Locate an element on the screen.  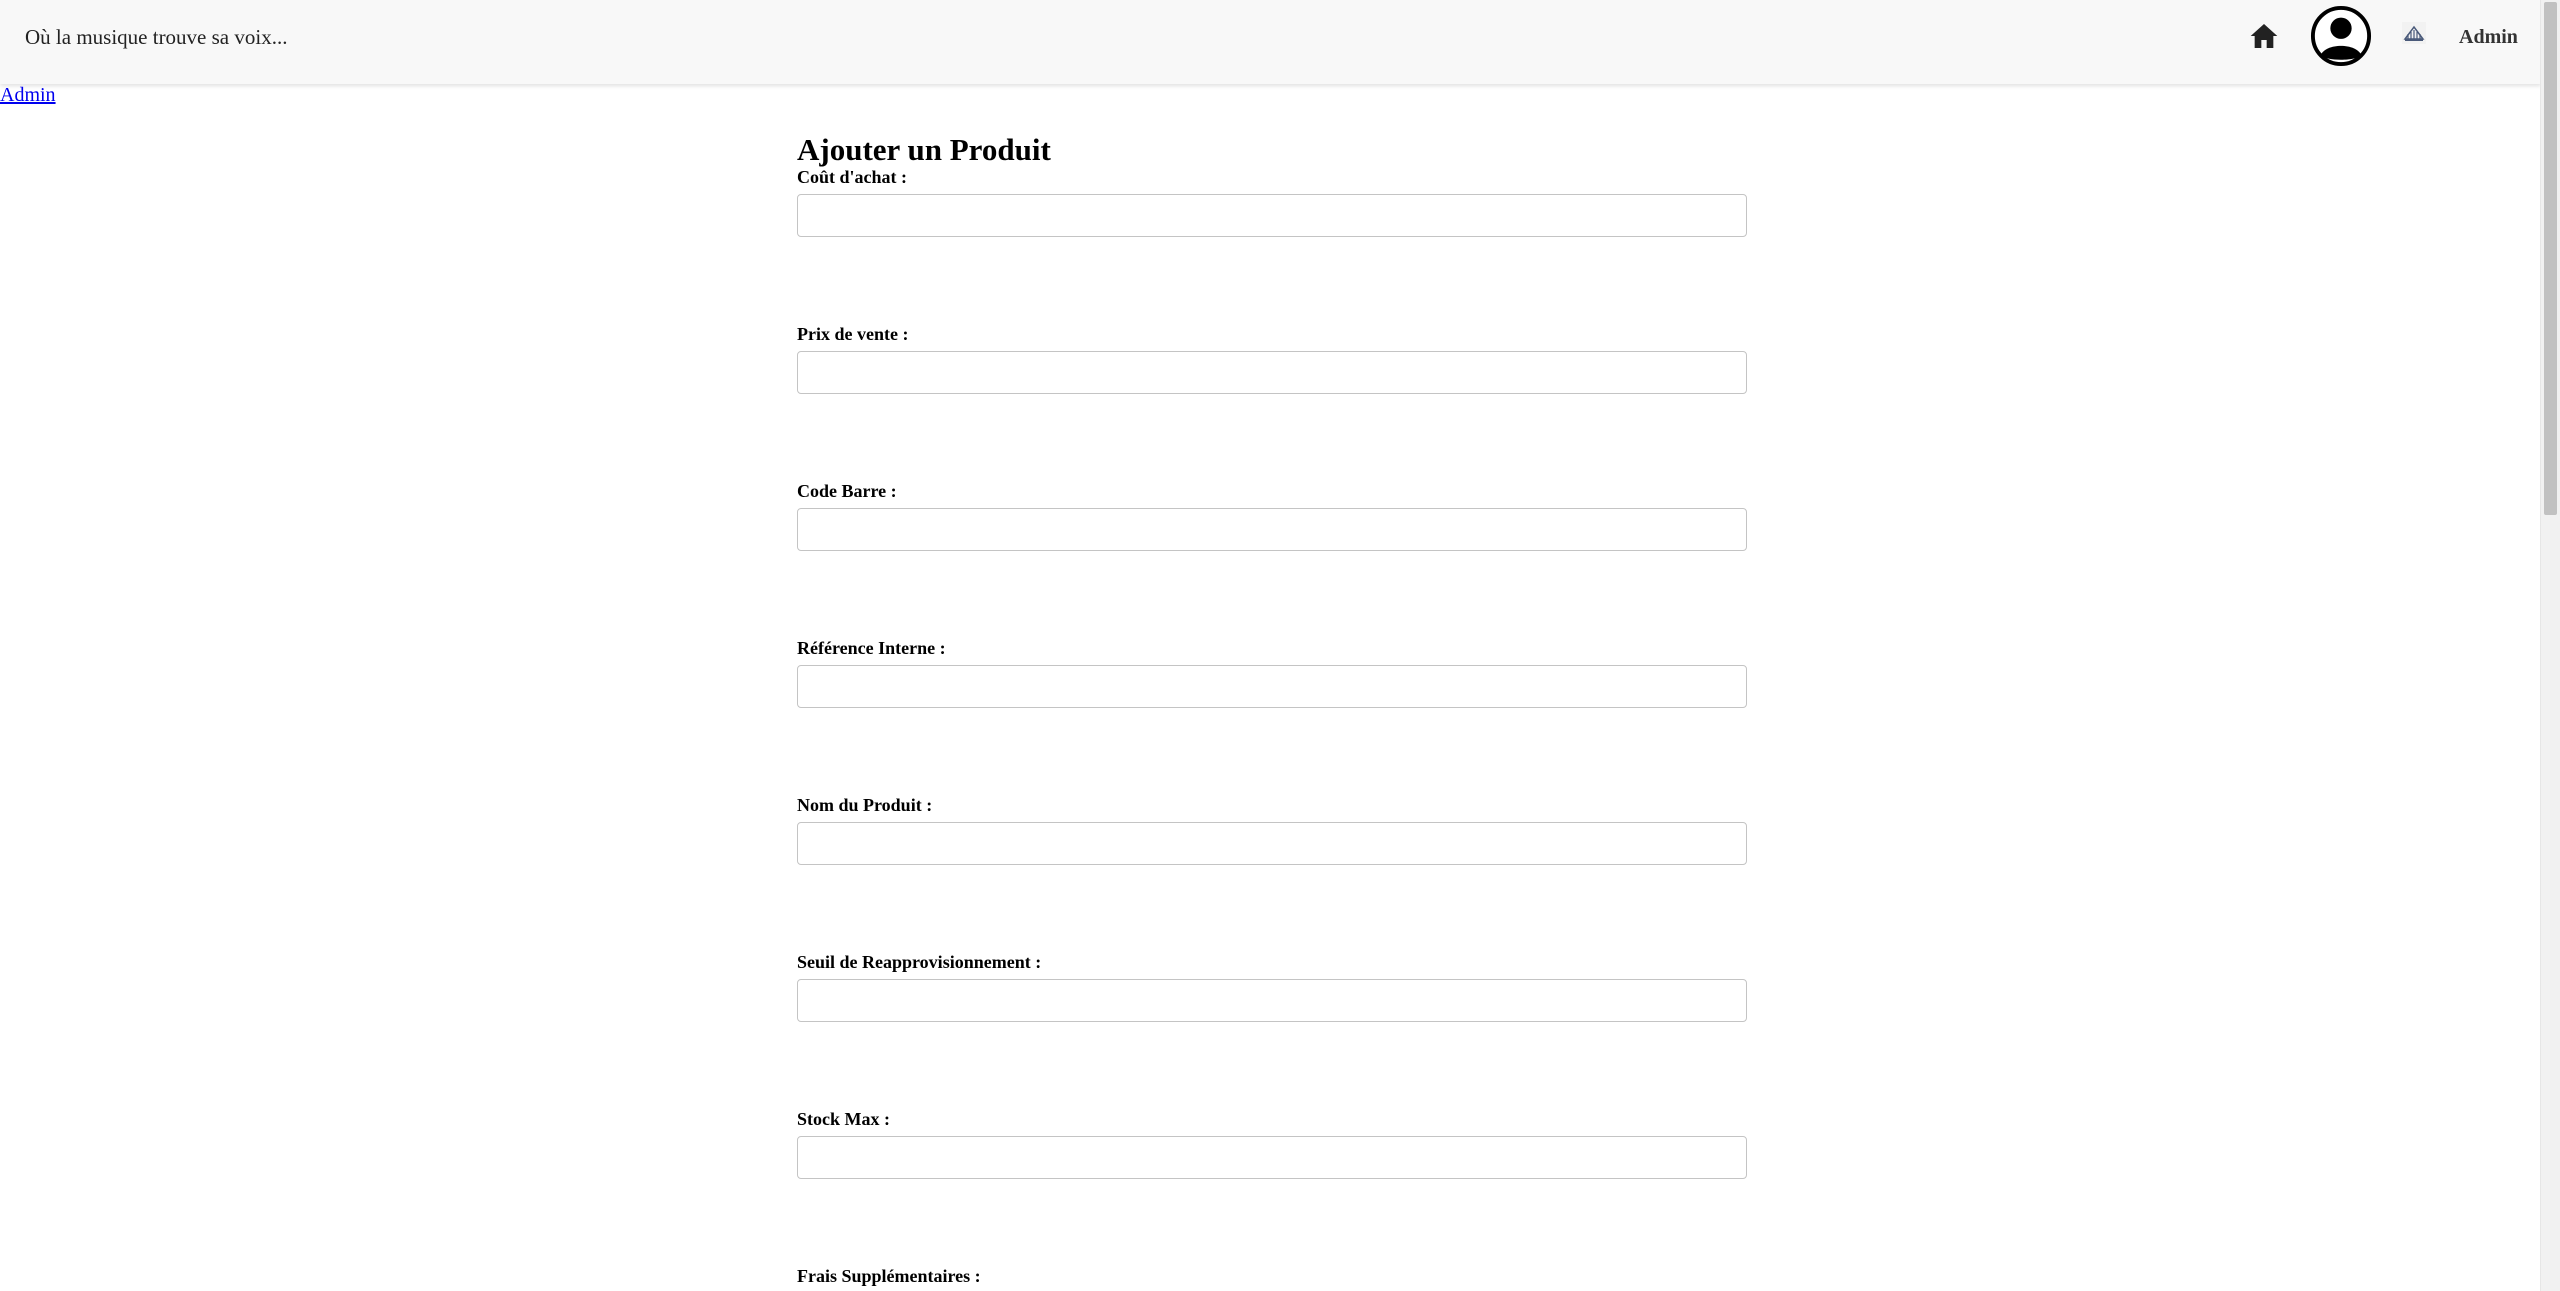
reorder-threshold-label: Seuil de Reapprovisionnement : is located at coordinates (919, 962).